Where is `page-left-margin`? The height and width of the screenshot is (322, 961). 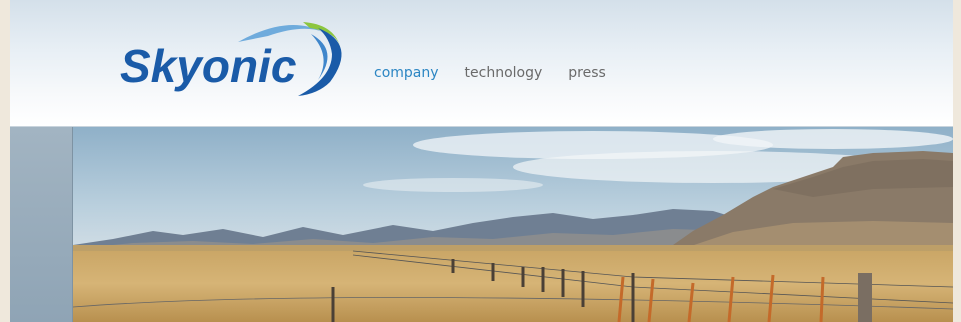 page-left-margin is located at coordinates (5, 161).